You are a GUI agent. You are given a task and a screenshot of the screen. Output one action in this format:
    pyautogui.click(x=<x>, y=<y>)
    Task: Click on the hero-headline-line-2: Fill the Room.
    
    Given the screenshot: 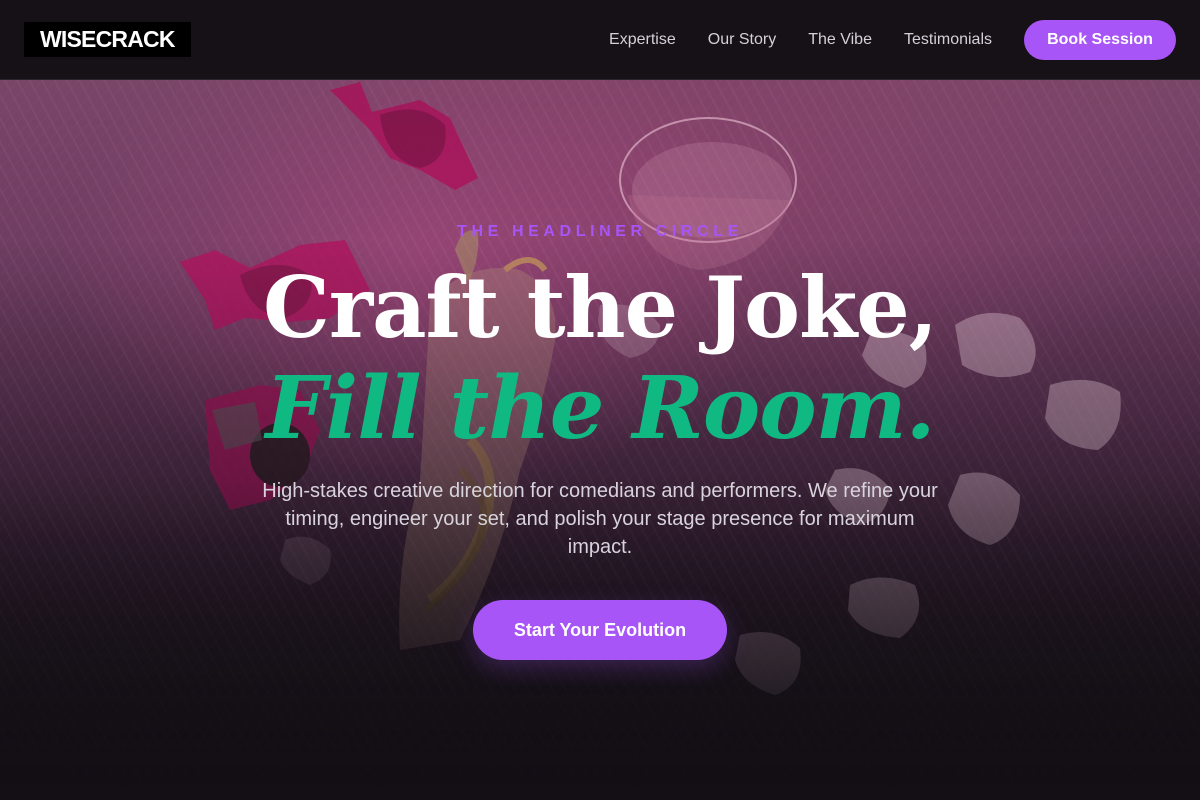 What is the action you would take?
    pyautogui.click(x=600, y=408)
    